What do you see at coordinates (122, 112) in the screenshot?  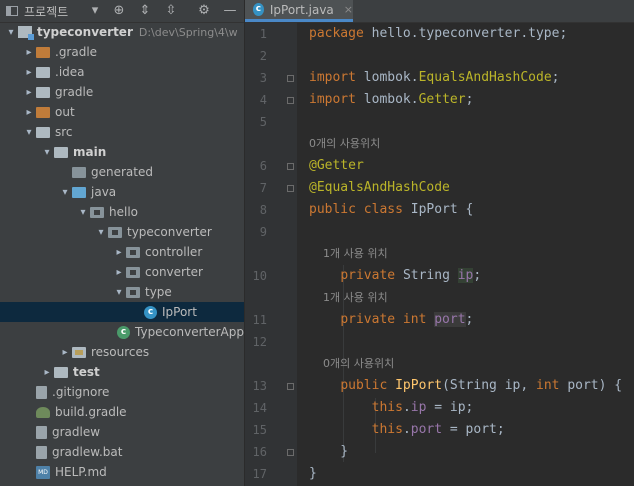 I see `tree-item-out: ▸ out` at bounding box center [122, 112].